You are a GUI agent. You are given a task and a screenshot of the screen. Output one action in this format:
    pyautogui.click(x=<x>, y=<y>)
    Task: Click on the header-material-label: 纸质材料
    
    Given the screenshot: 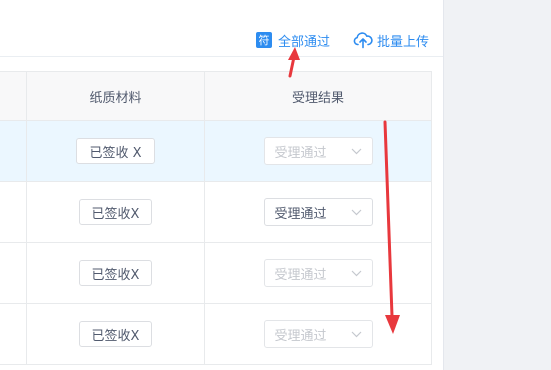 What is the action you would take?
    pyautogui.click(x=115, y=98)
    